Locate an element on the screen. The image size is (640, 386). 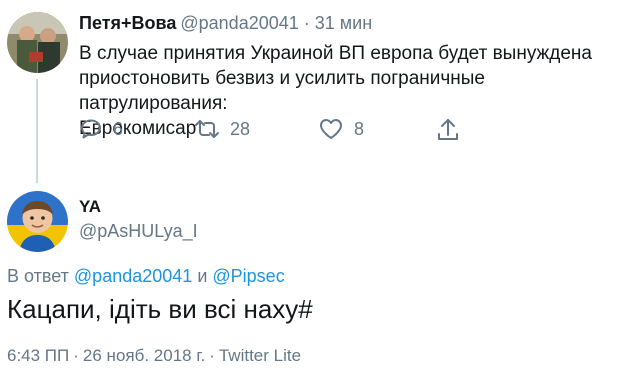
thread-line is located at coordinates (37, 131).